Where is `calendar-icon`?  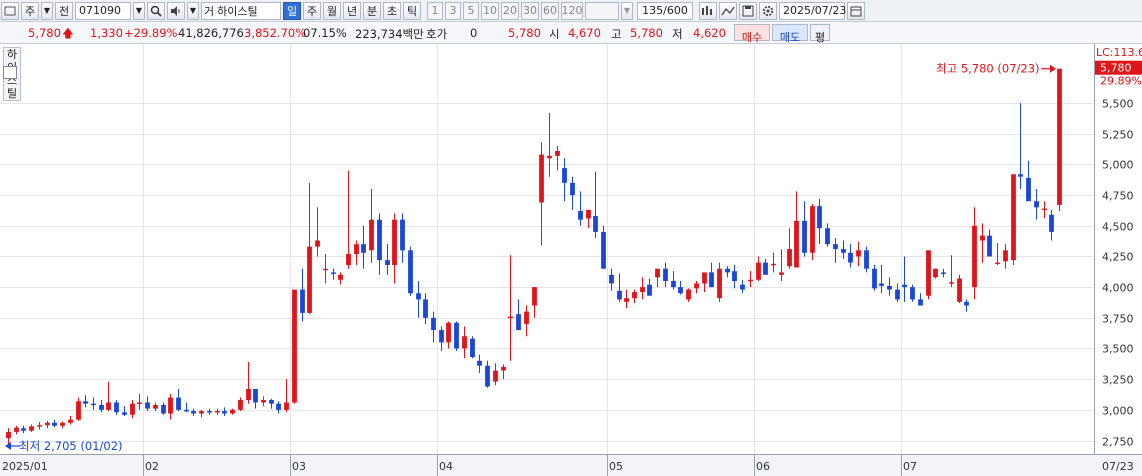 calendar-icon is located at coordinates (856, 11).